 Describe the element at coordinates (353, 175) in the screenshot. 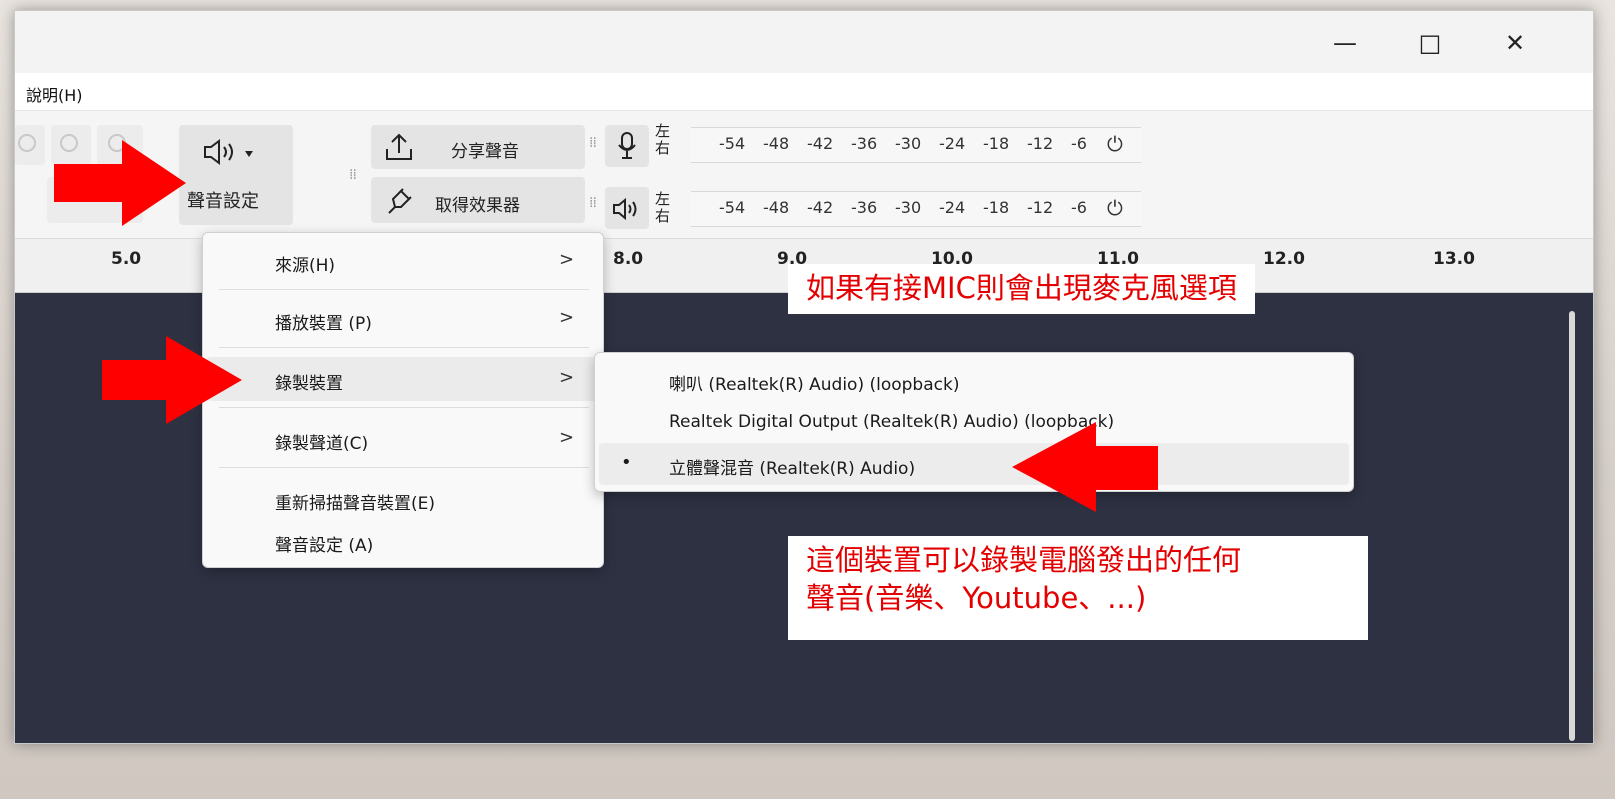

I see `toolbar-grip: ⁞⁞` at that location.